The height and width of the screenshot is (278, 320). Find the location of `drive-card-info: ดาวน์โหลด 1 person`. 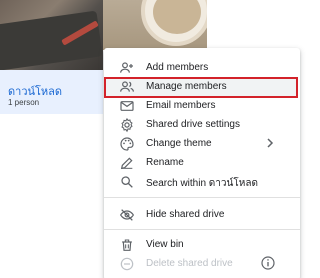

drive-card-info: ดาวน์โหลด 1 person is located at coordinates (51, 92).